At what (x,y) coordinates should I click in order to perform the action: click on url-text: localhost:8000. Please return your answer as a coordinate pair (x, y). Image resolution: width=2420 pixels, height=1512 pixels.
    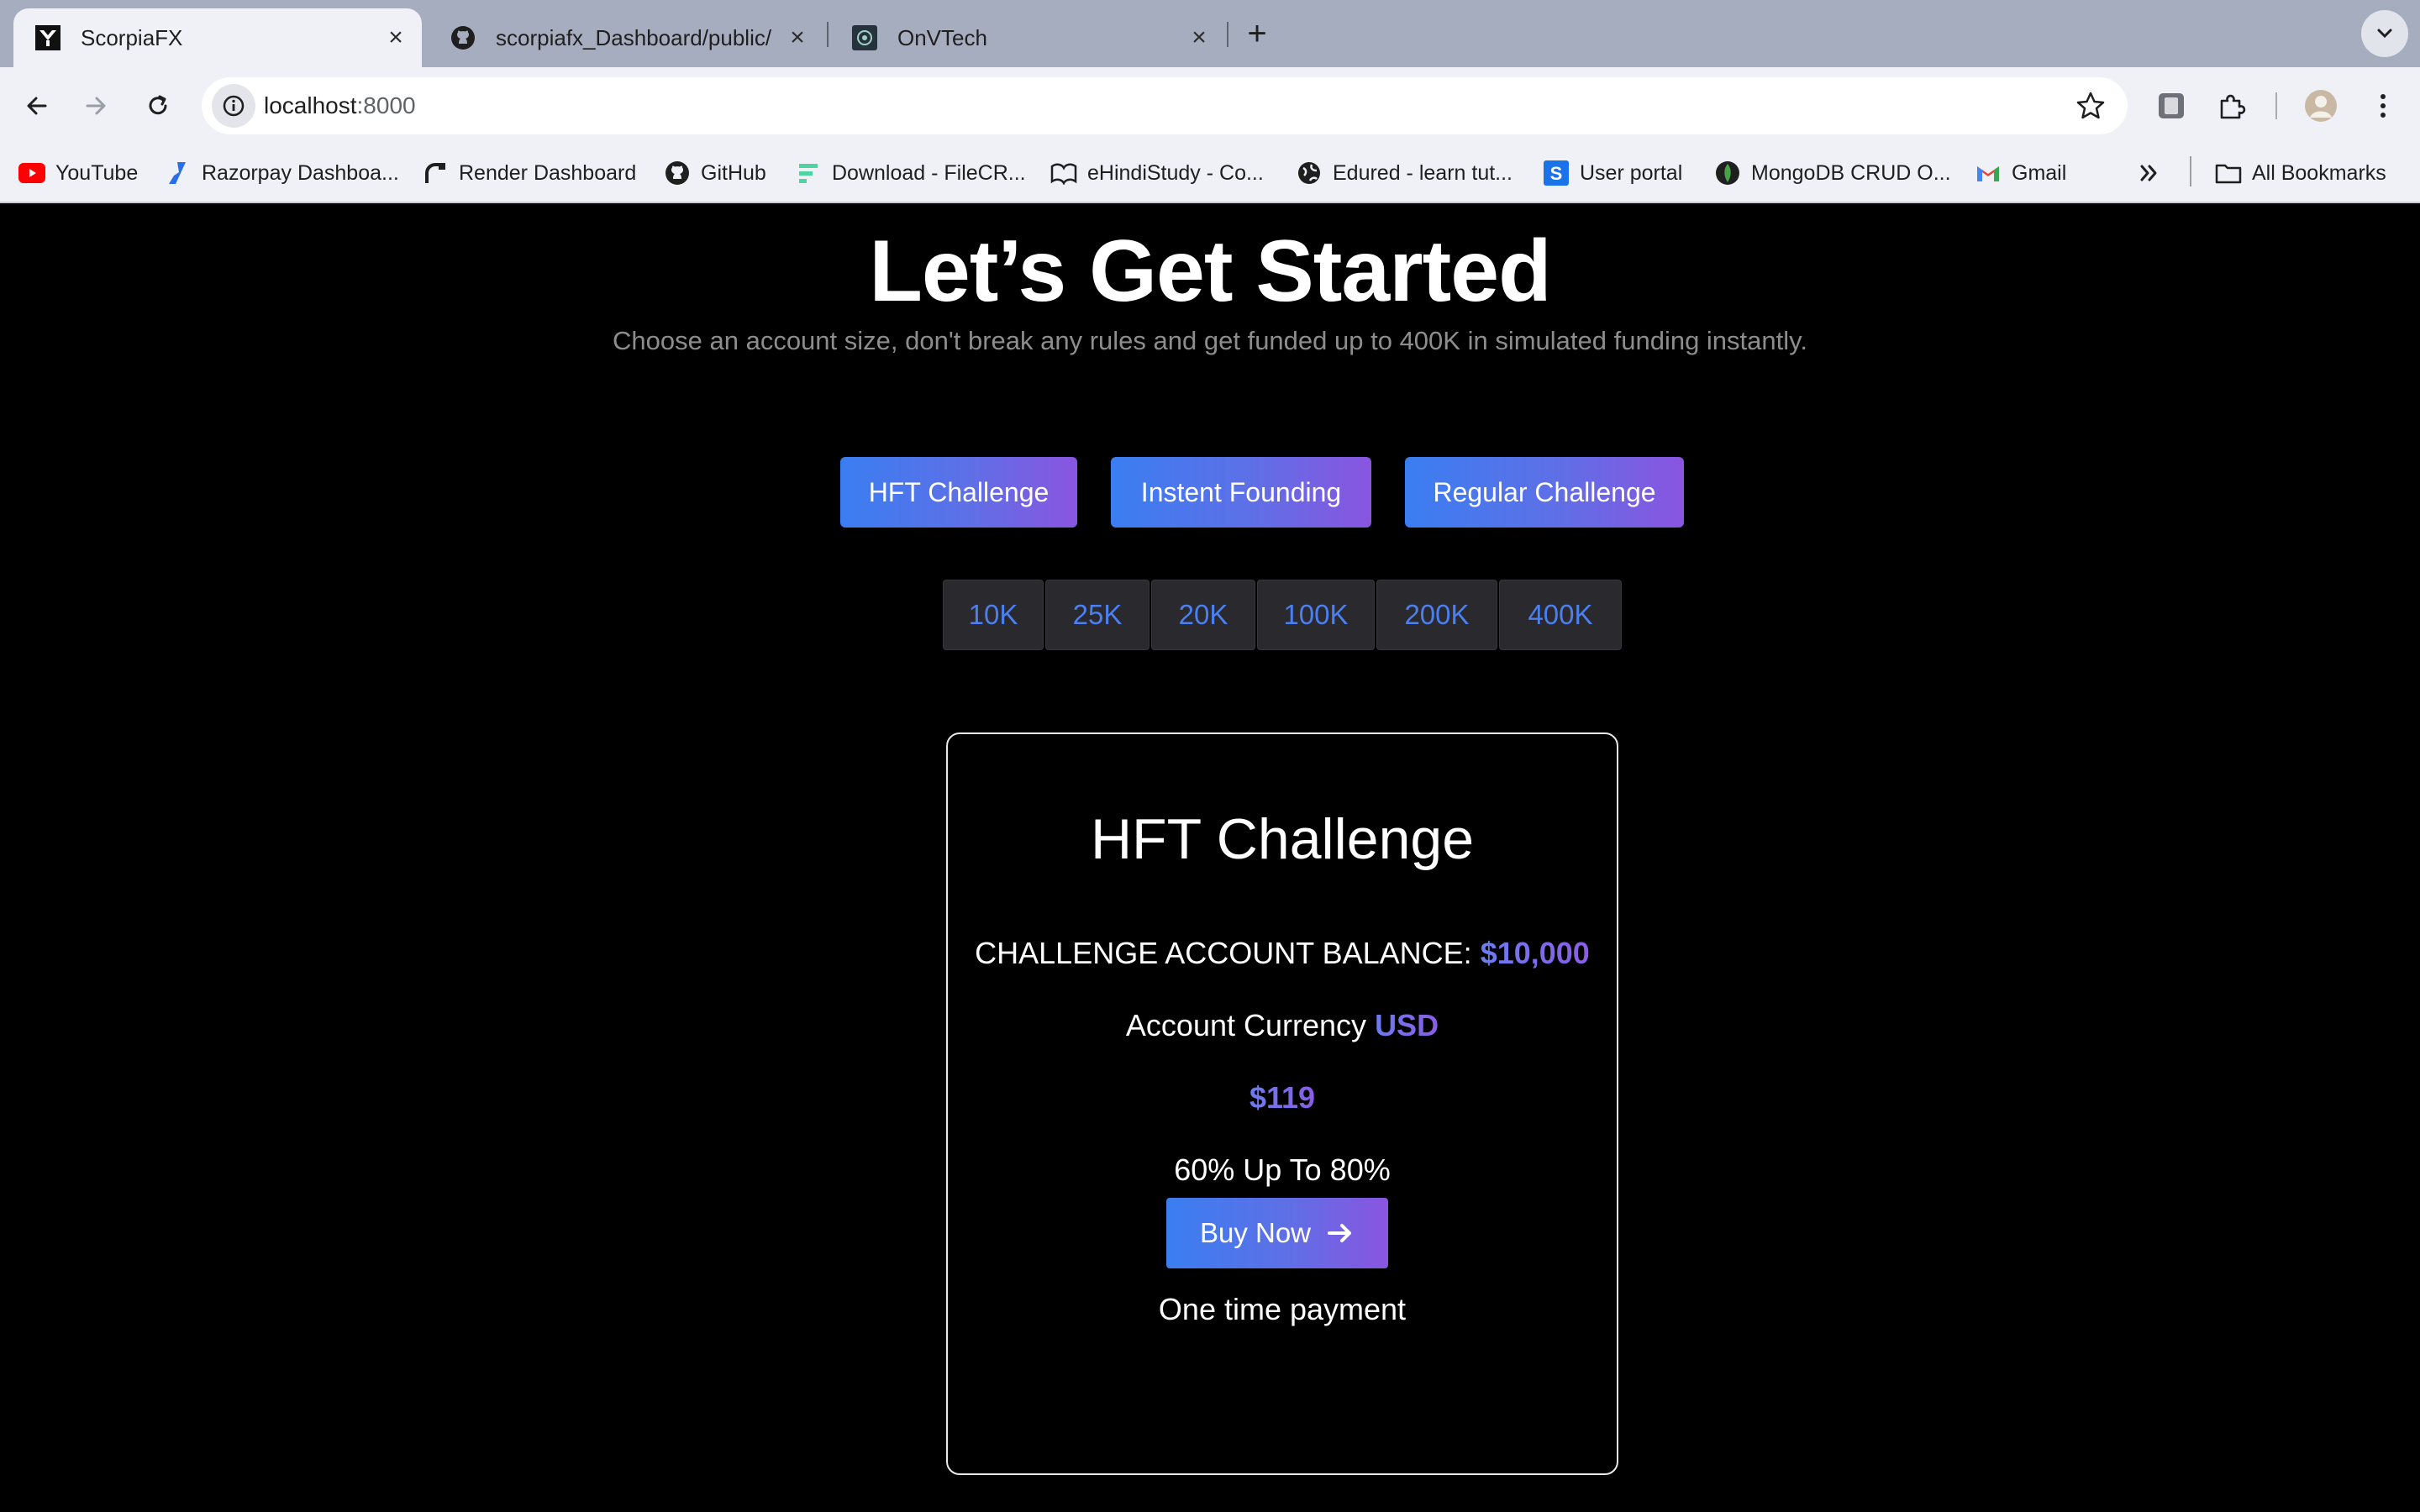
    Looking at the image, I should click on (340, 105).